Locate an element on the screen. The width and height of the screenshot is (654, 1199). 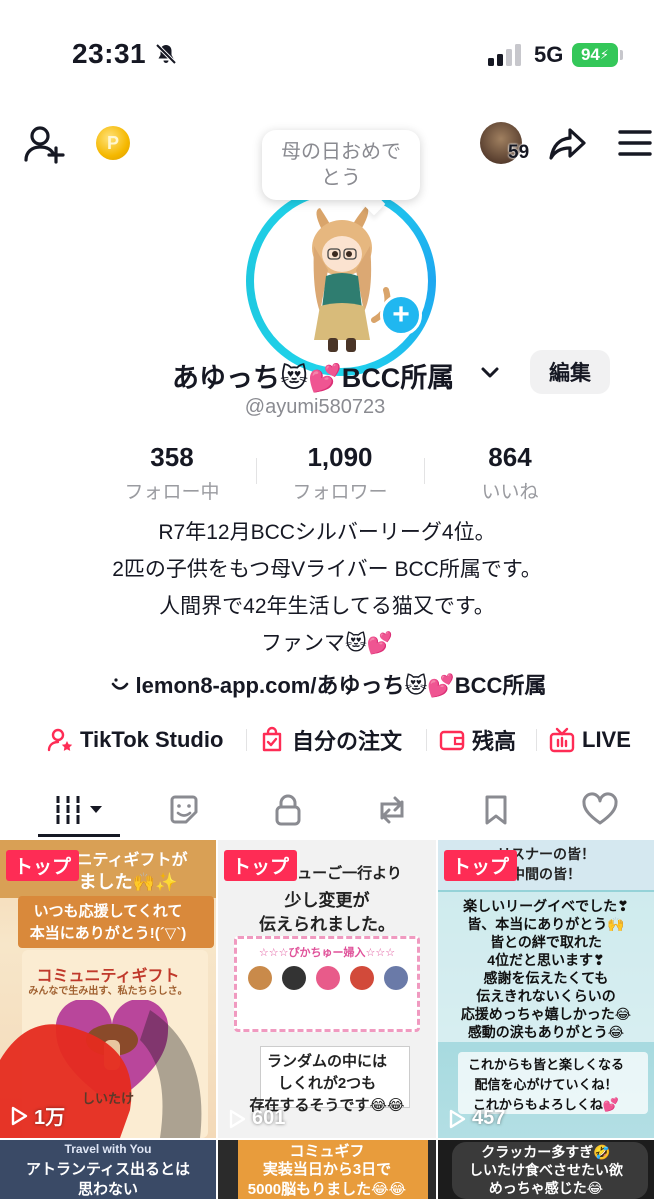
stickers-tab is located at coordinates (184, 810).